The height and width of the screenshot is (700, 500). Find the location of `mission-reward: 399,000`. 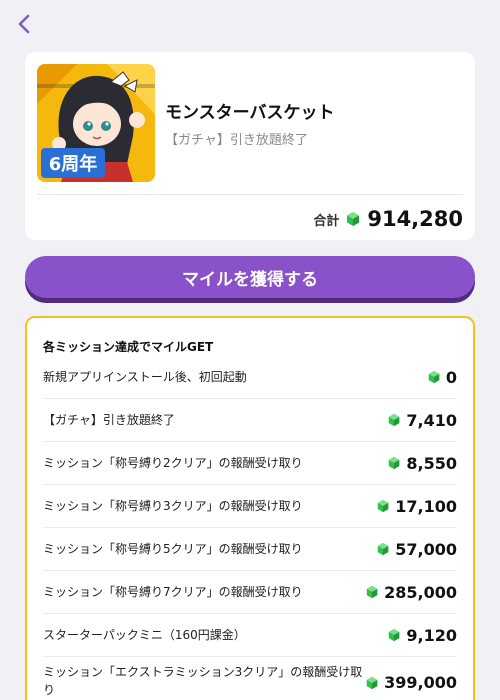

mission-reward: 399,000 is located at coordinates (411, 674).